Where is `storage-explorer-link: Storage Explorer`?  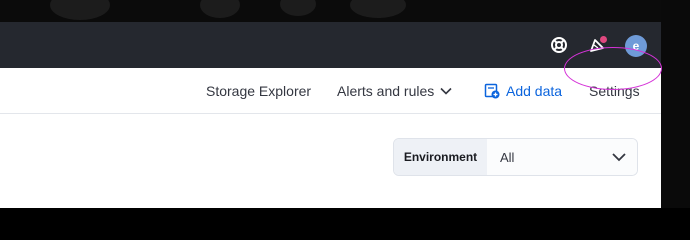 storage-explorer-link: Storage Explorer is located at coordinates (258, 91).